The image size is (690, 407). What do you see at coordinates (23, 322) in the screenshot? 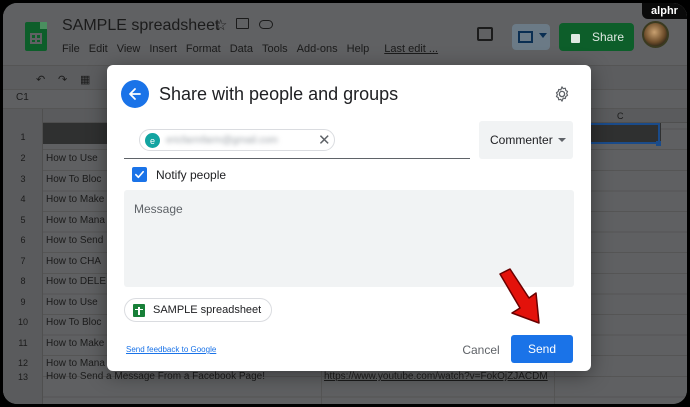
I see `row-number: 10` at bounding box center [23, 322].